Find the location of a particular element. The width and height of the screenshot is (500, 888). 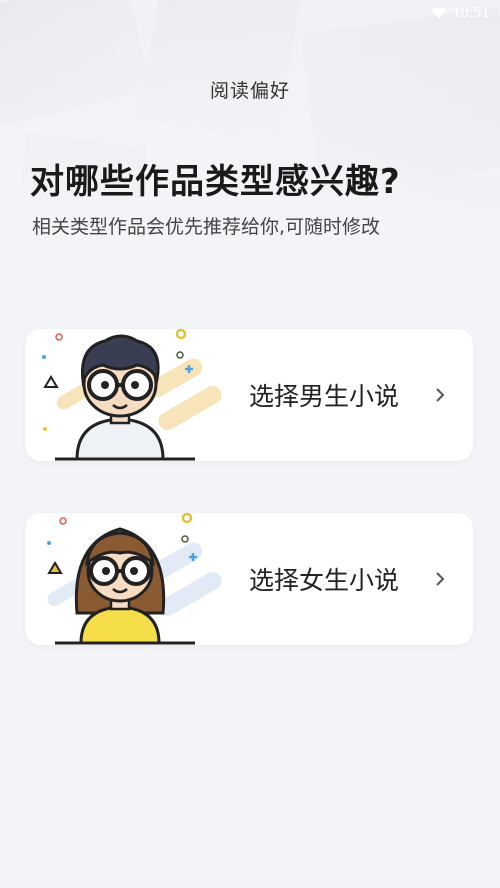

option-label: 选择男生小说 is located at coordinates (324, 396).